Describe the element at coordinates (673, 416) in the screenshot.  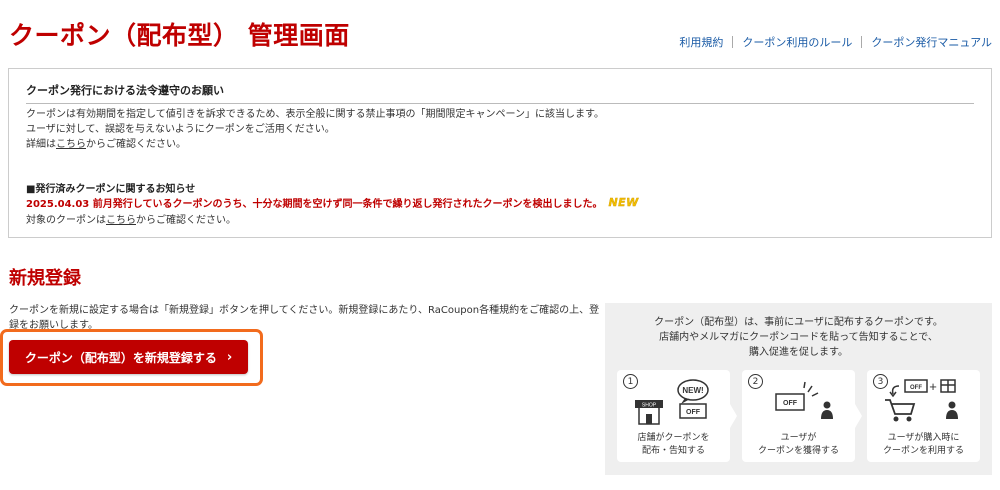
I see `flow-step-distribute: SHOP NEW! OFF 1 店舗がクーポンを 配布・告知する` at that location.